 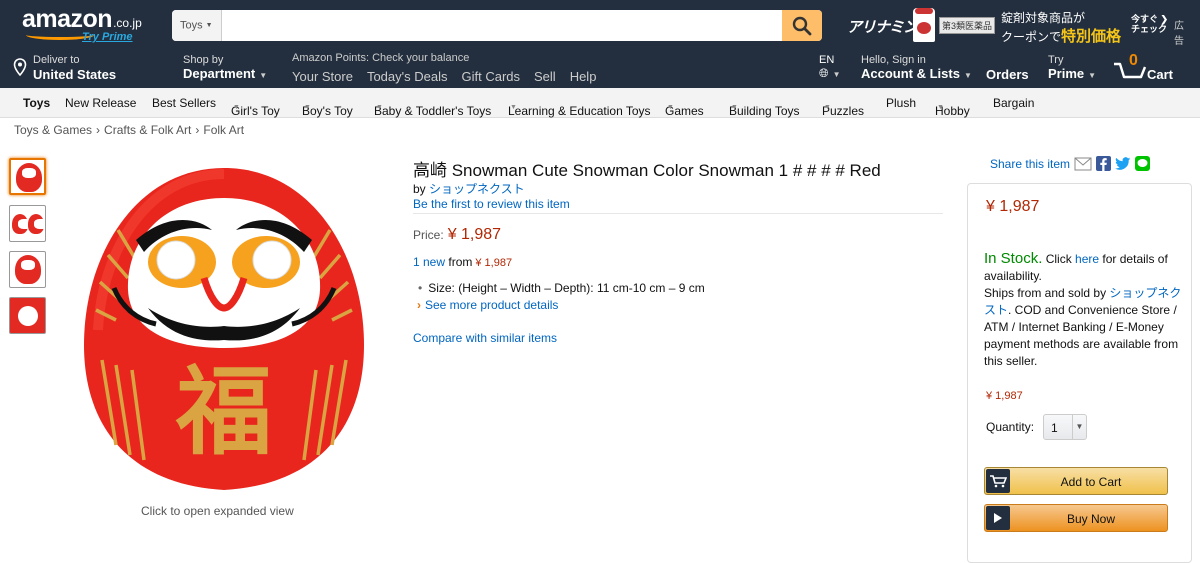 What do you see at coordinates (1056, 60) in the screenshot?
I see `prime-small: Try` at bounding box center [1056, 60].